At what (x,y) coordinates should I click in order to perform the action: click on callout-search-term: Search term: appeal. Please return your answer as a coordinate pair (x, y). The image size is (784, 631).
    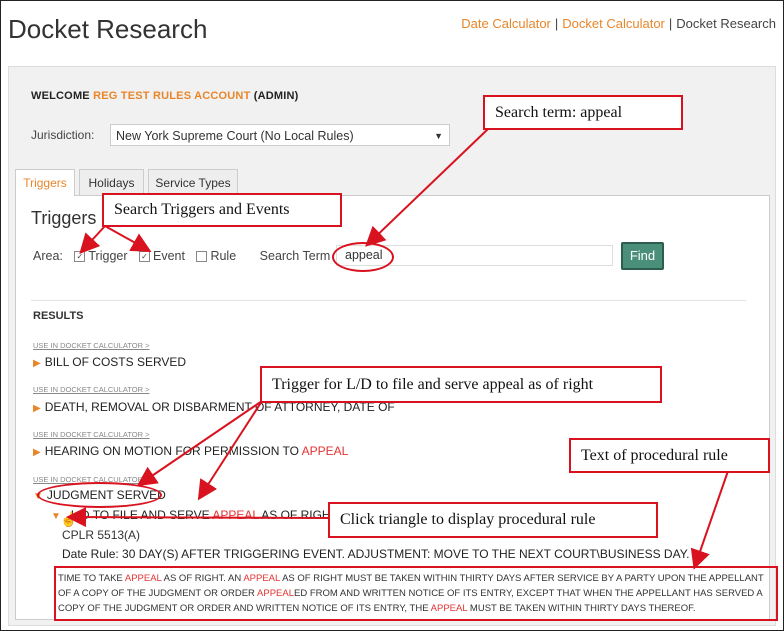
    Looking at the image, I should click on (583, 112).